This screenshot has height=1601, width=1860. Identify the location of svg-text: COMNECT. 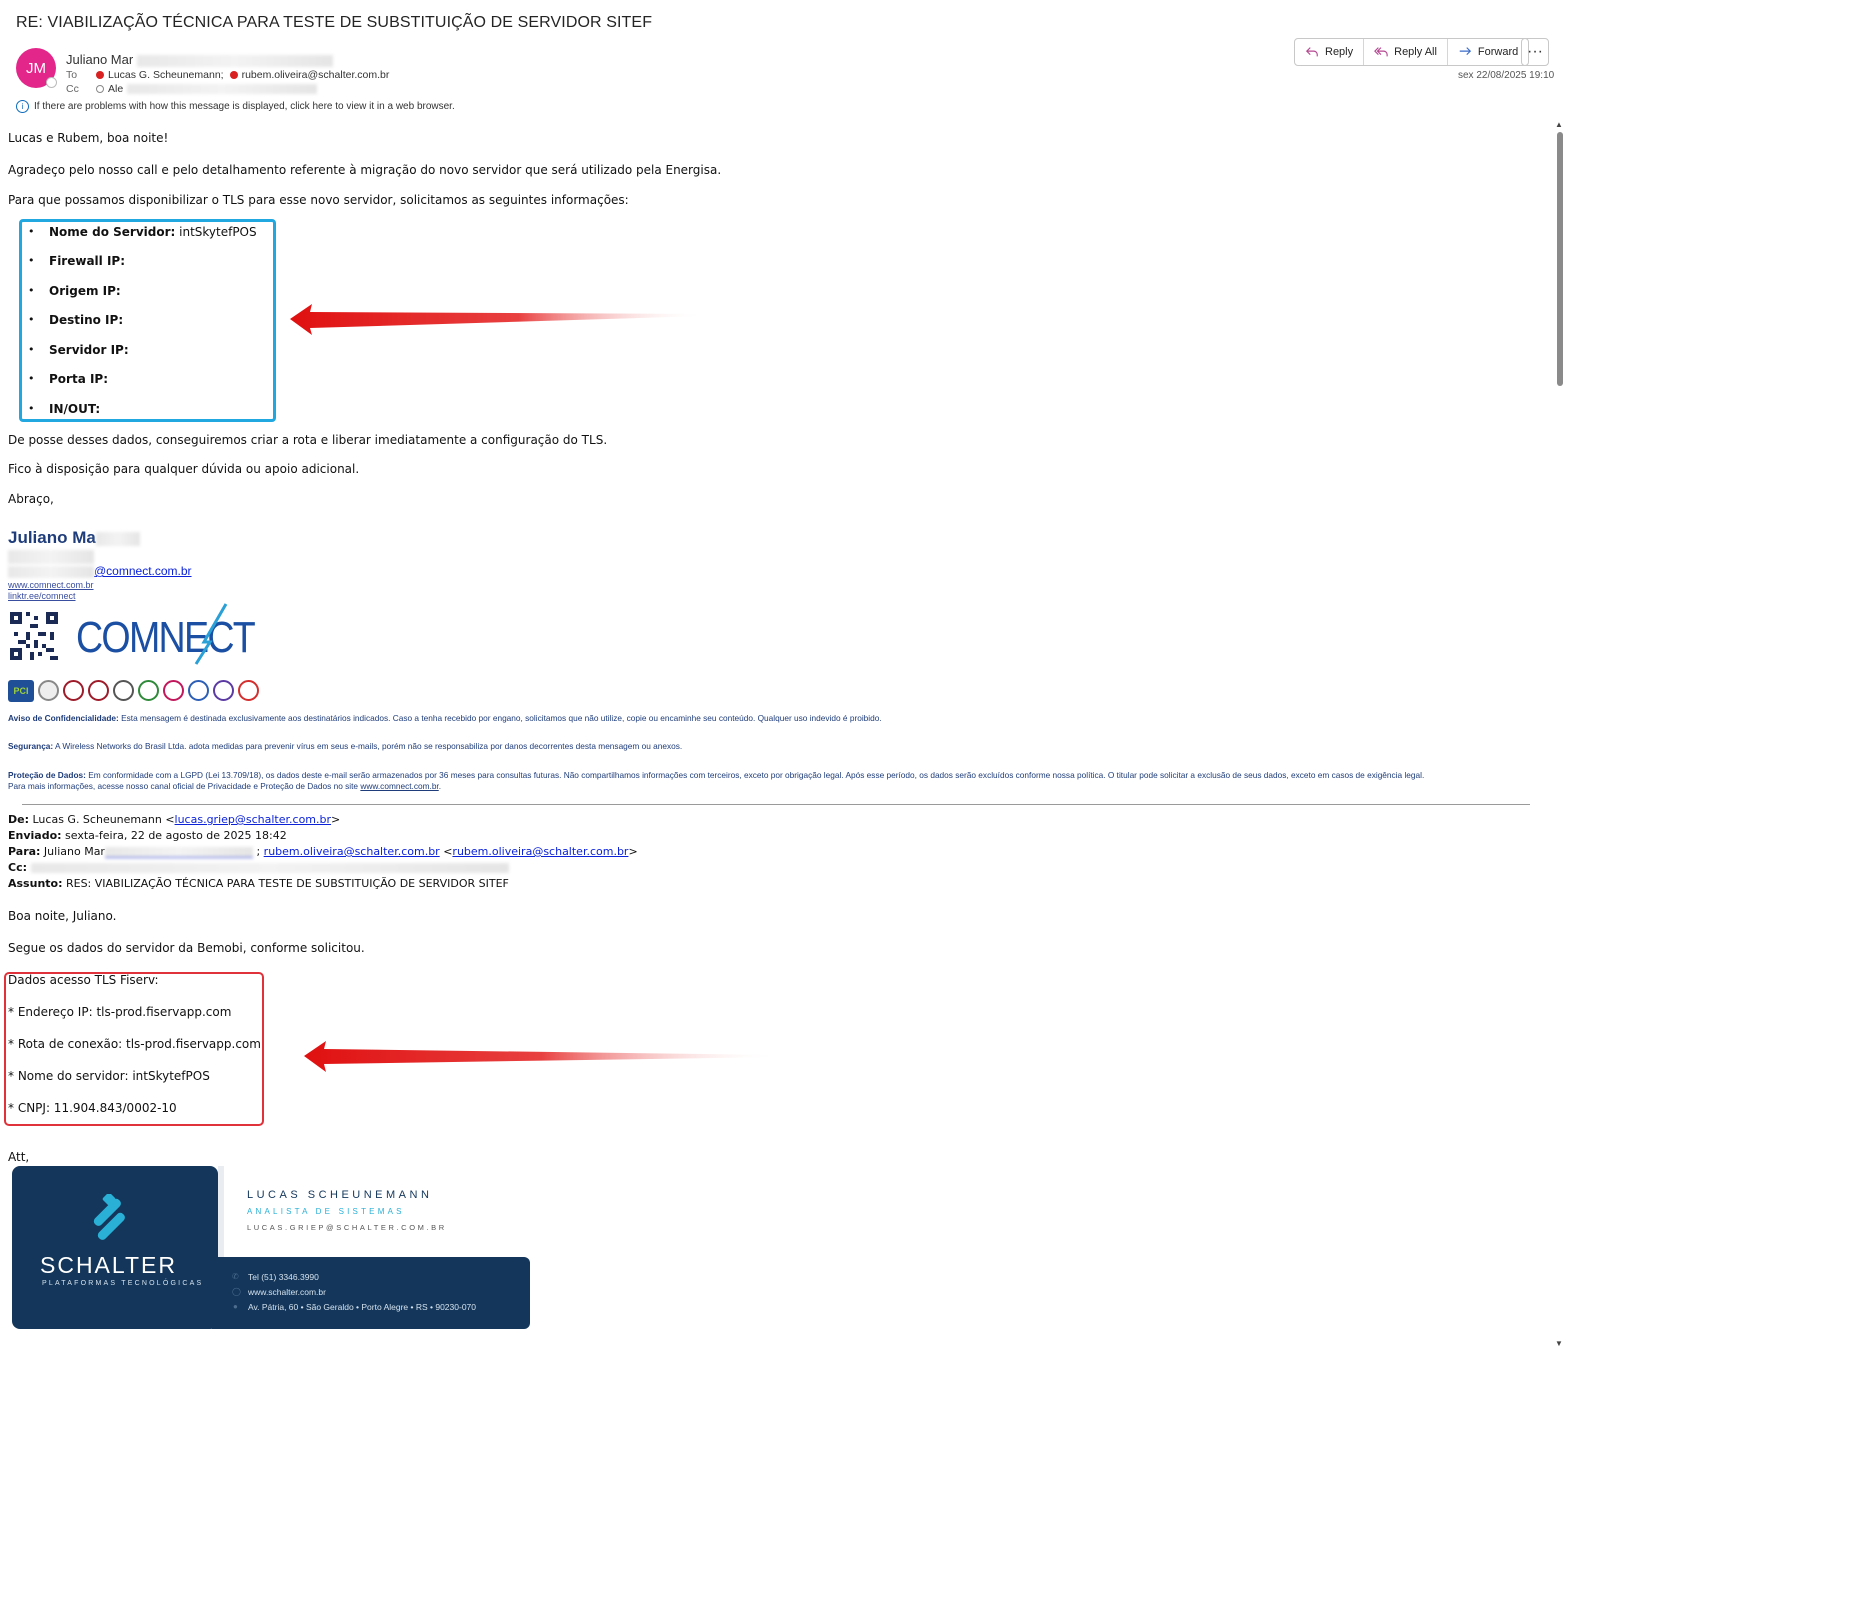
(165, 637).